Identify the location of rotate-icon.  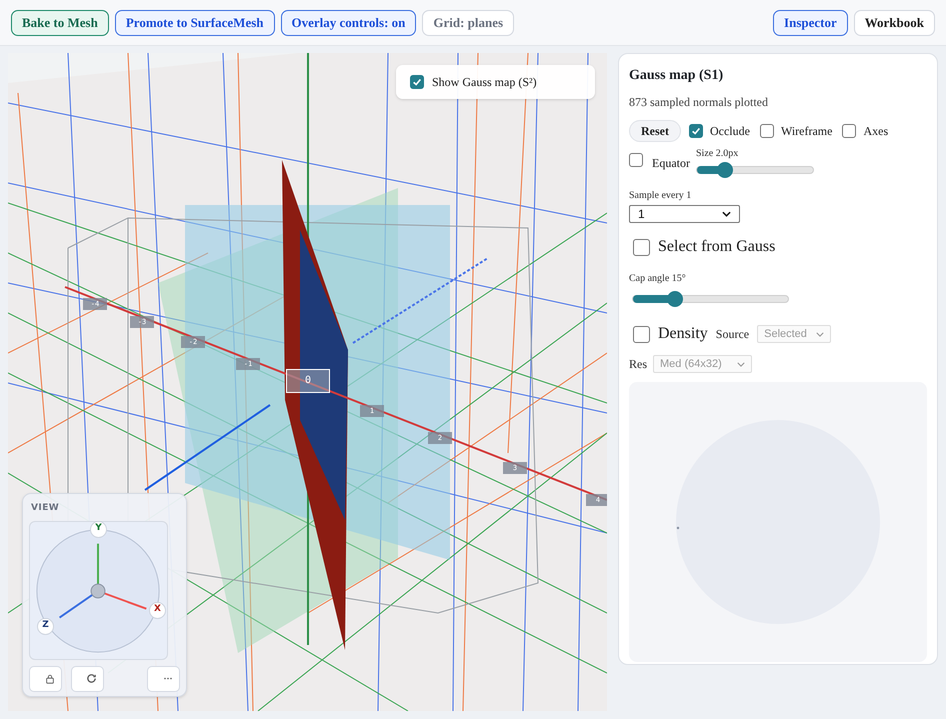
(91, 678).